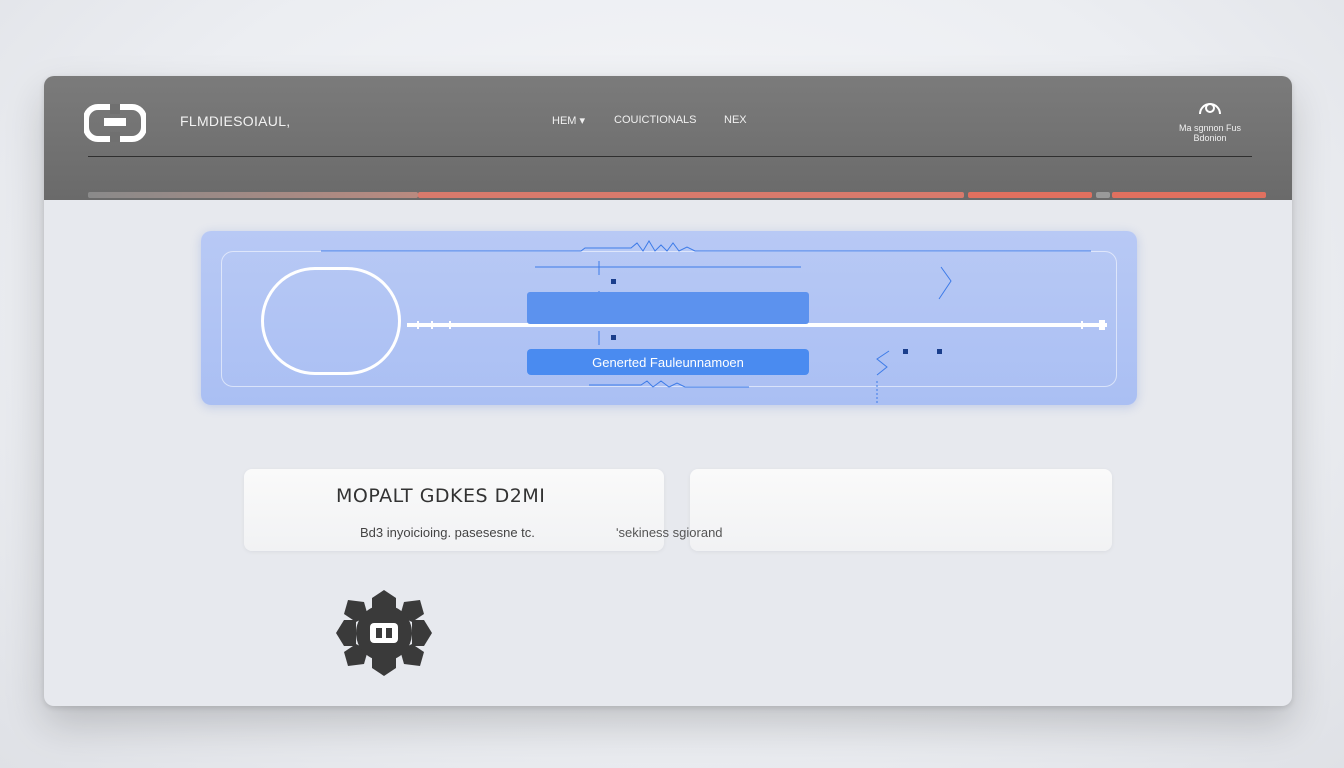 This screenshot has width=1344, height=768. I want to click on nav-item-home: HEM ▾, so click(568, 120).